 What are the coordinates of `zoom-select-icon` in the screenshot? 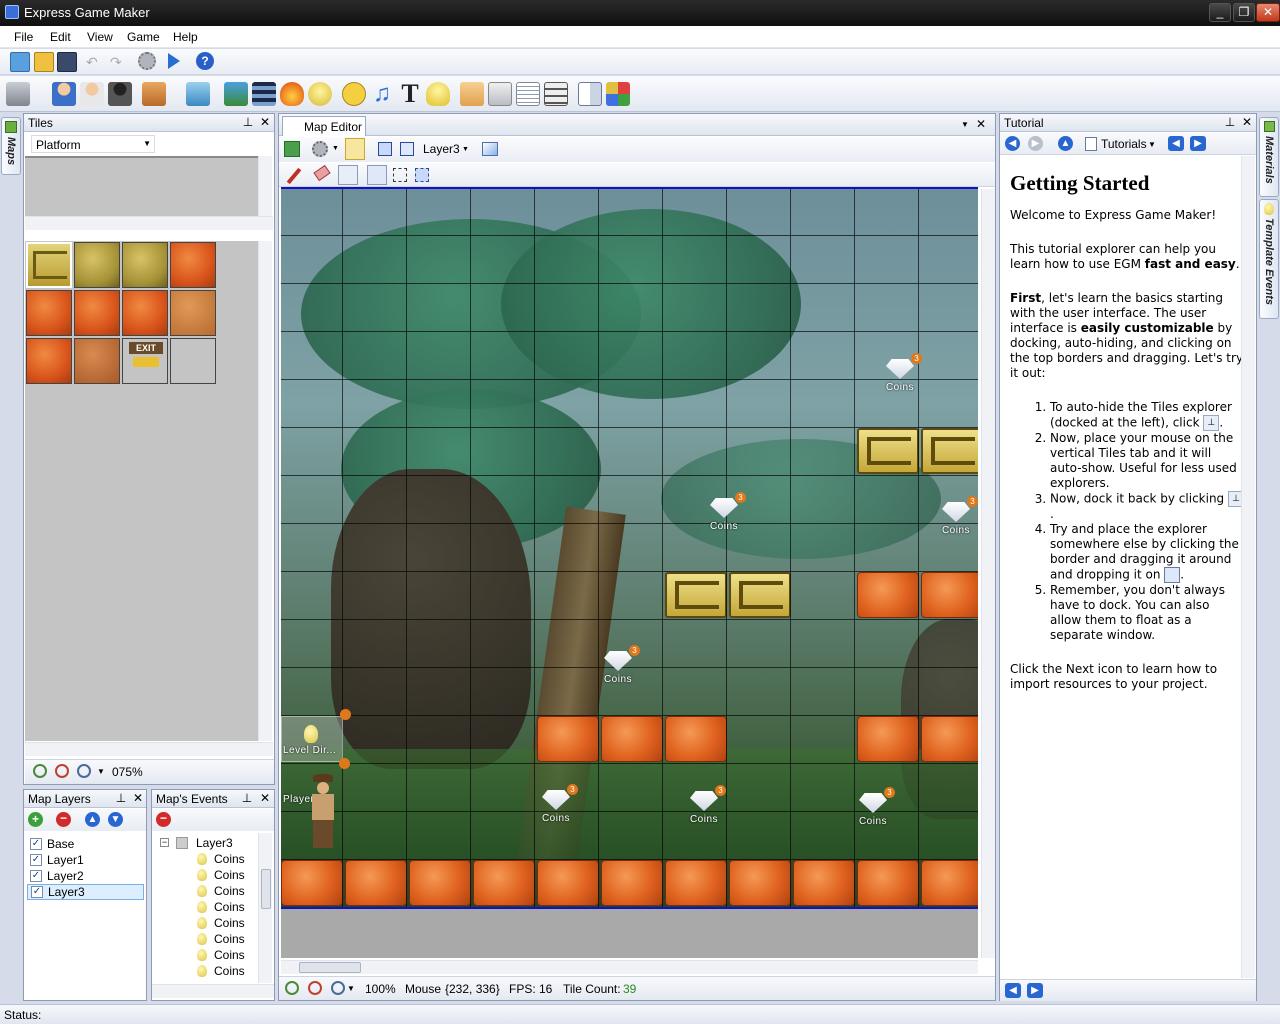 It's located at (84, 771).